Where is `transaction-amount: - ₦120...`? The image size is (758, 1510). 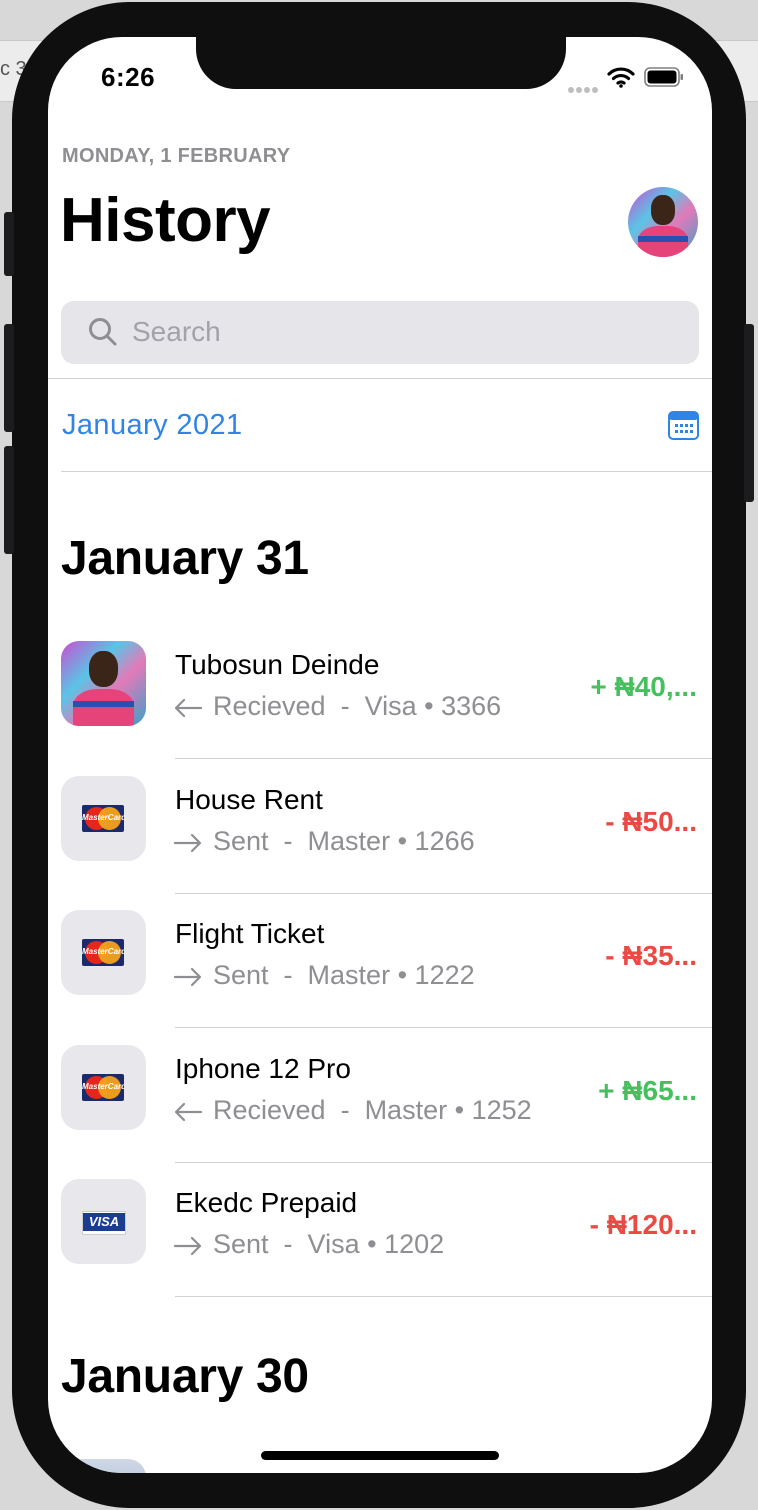
transaction-amount: - ₦120... is located at coordinates (643, 1224).